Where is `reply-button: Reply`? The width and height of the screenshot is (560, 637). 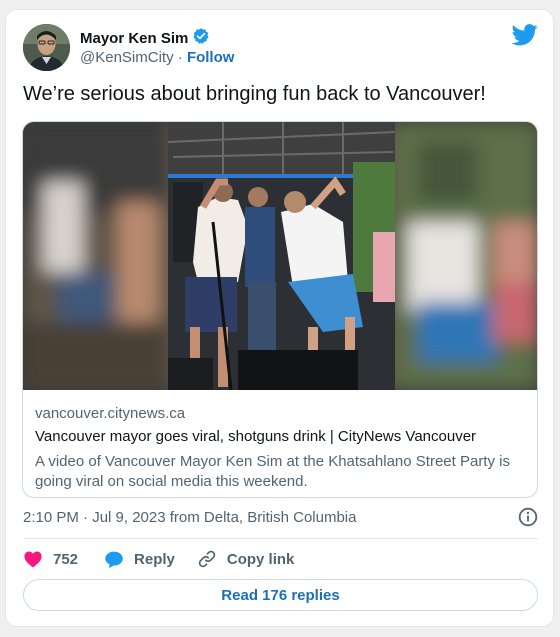 reply-button: Reply is located at coordinates (139, 559).